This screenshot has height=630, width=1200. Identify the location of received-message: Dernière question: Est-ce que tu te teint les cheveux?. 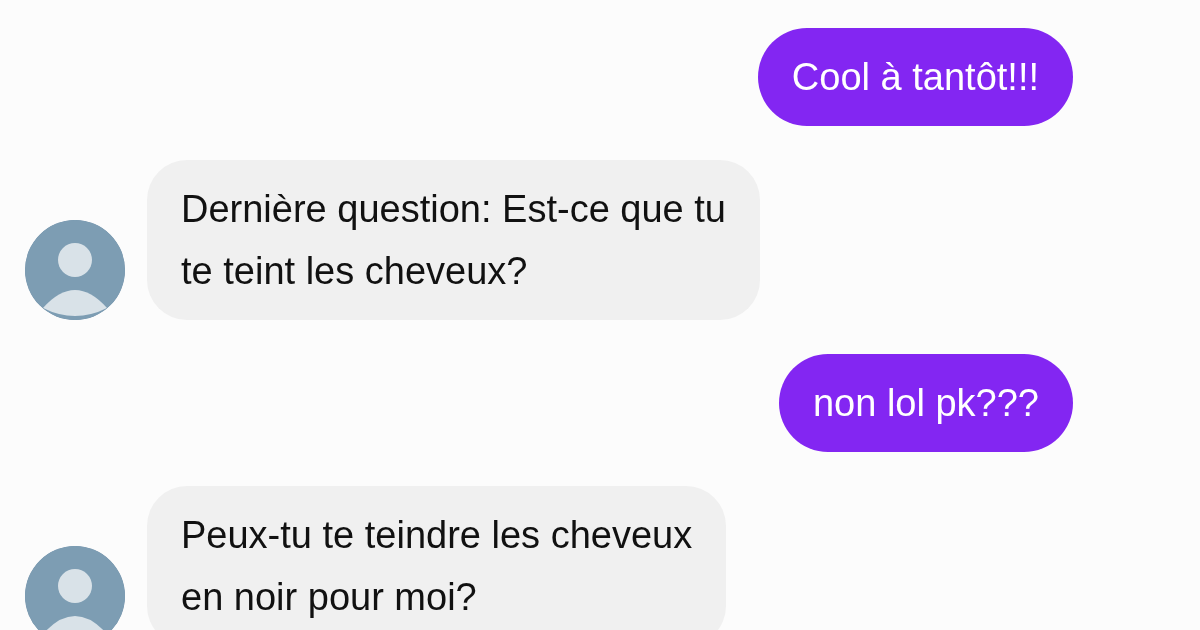
(453, 240).